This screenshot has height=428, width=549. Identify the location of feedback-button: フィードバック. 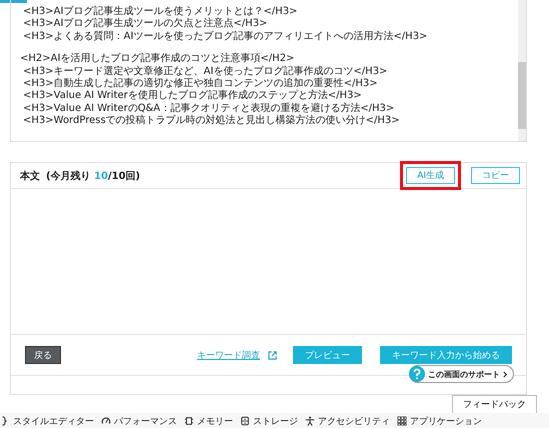
(494, 404).